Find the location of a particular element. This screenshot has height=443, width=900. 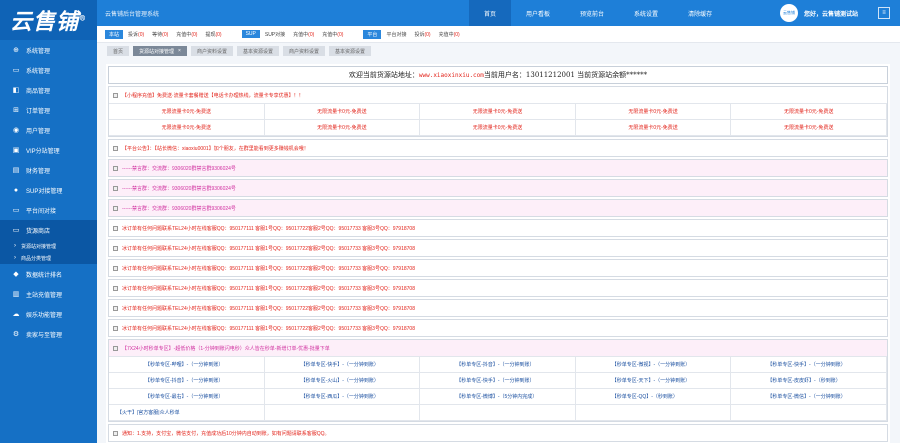

sidebar-item: ▭ 平台间对接 is located at coordinates (48, 210).